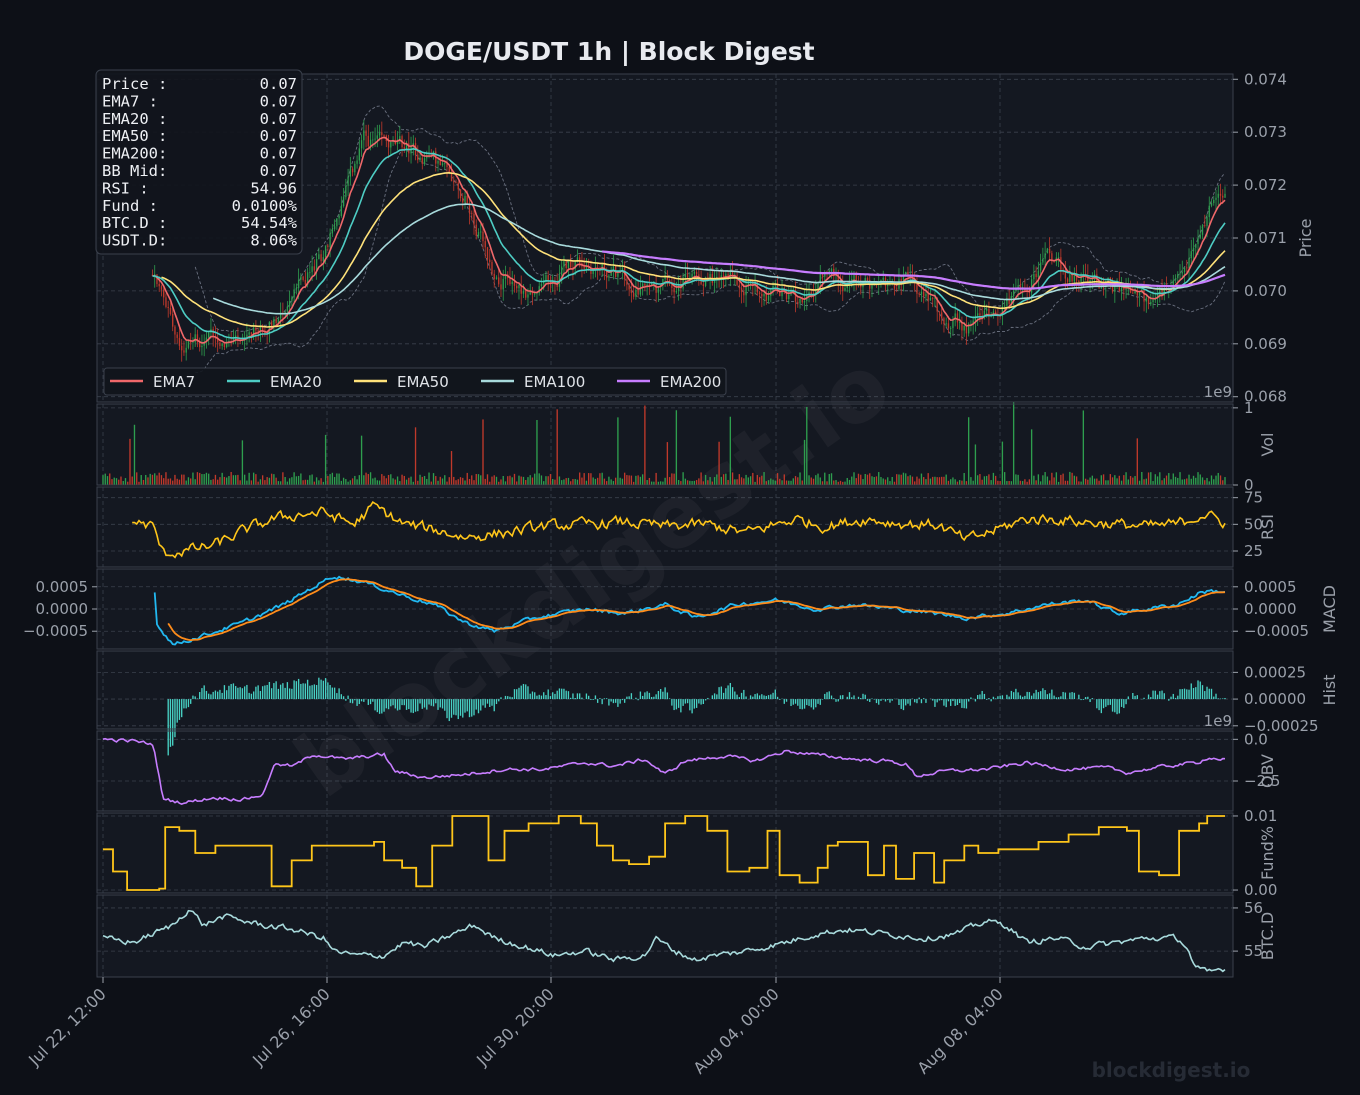 This screenshot has height=1095, width=1360. I want to click on y-axis-label-vol: Vol, so click(1267, 445).